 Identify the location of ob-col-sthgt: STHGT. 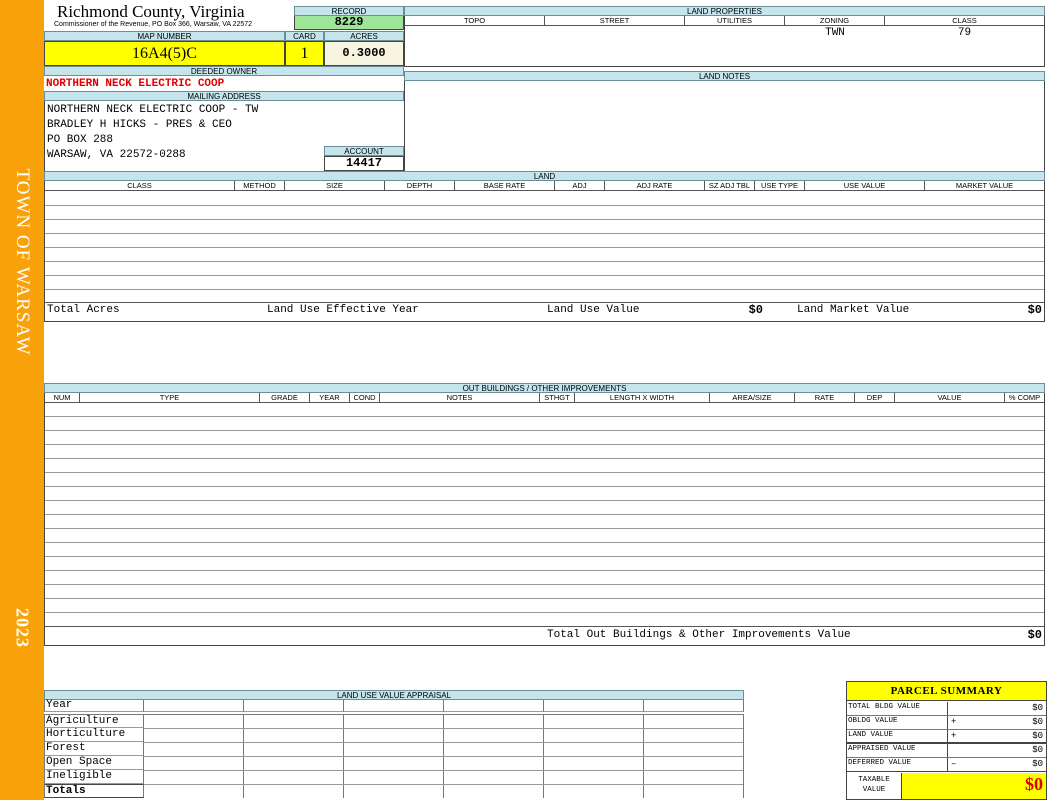
(557, 398).